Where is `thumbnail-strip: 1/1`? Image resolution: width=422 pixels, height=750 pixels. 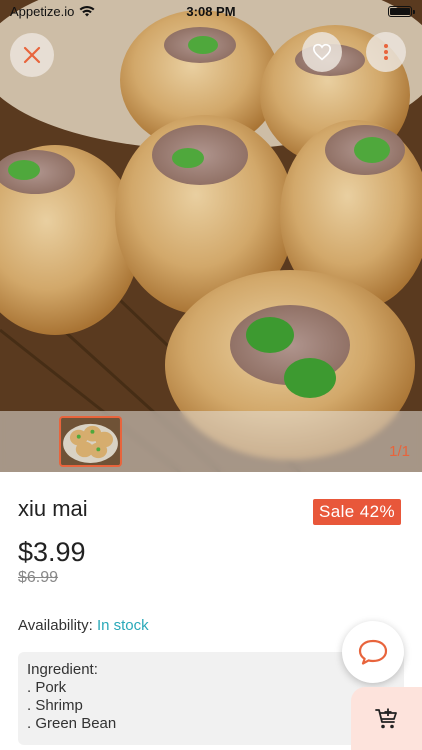
thumbnail-strip: 1/1 is located at coordinates (211, 441).